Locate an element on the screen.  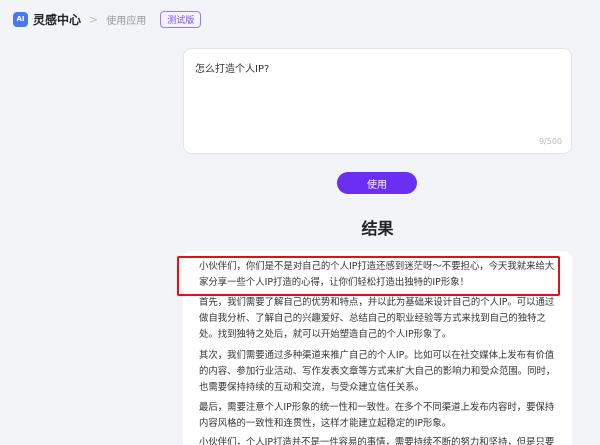
use-button: 使用 is located at coordinates (377, 183).